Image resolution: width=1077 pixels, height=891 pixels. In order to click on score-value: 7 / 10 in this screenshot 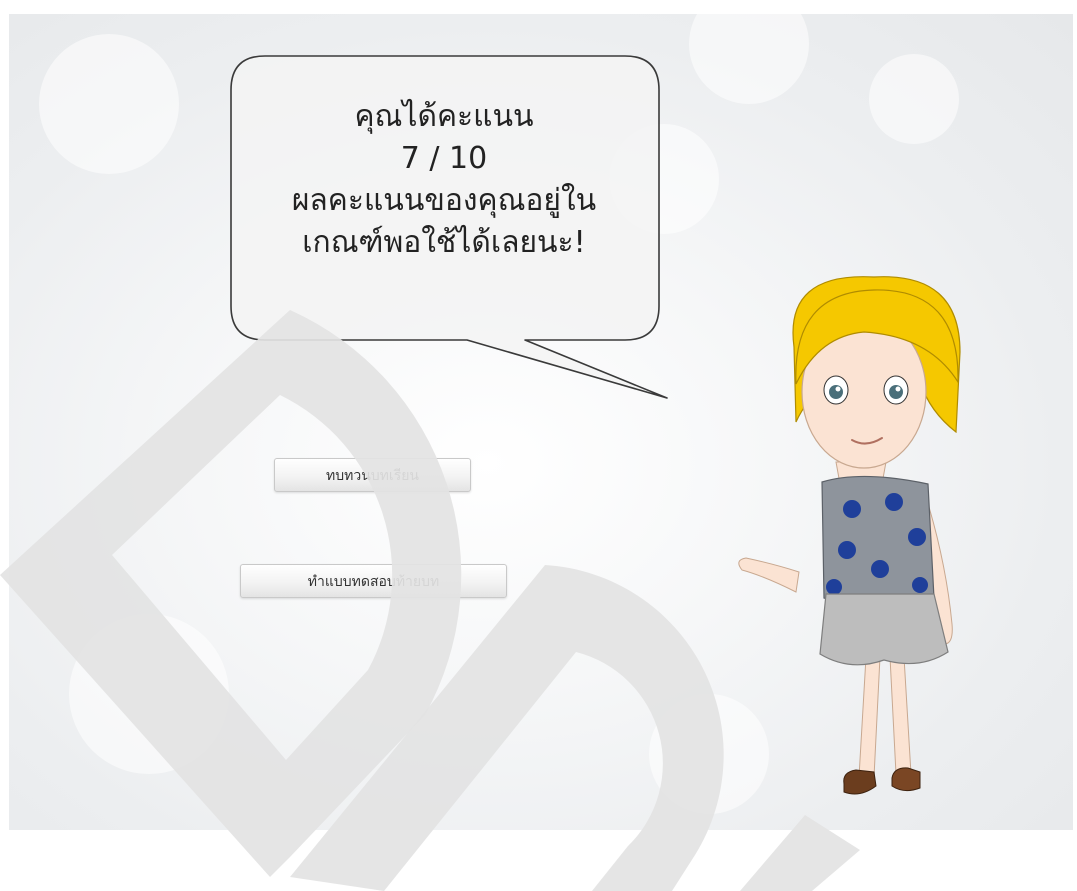, I will do `click(444, 158)`.